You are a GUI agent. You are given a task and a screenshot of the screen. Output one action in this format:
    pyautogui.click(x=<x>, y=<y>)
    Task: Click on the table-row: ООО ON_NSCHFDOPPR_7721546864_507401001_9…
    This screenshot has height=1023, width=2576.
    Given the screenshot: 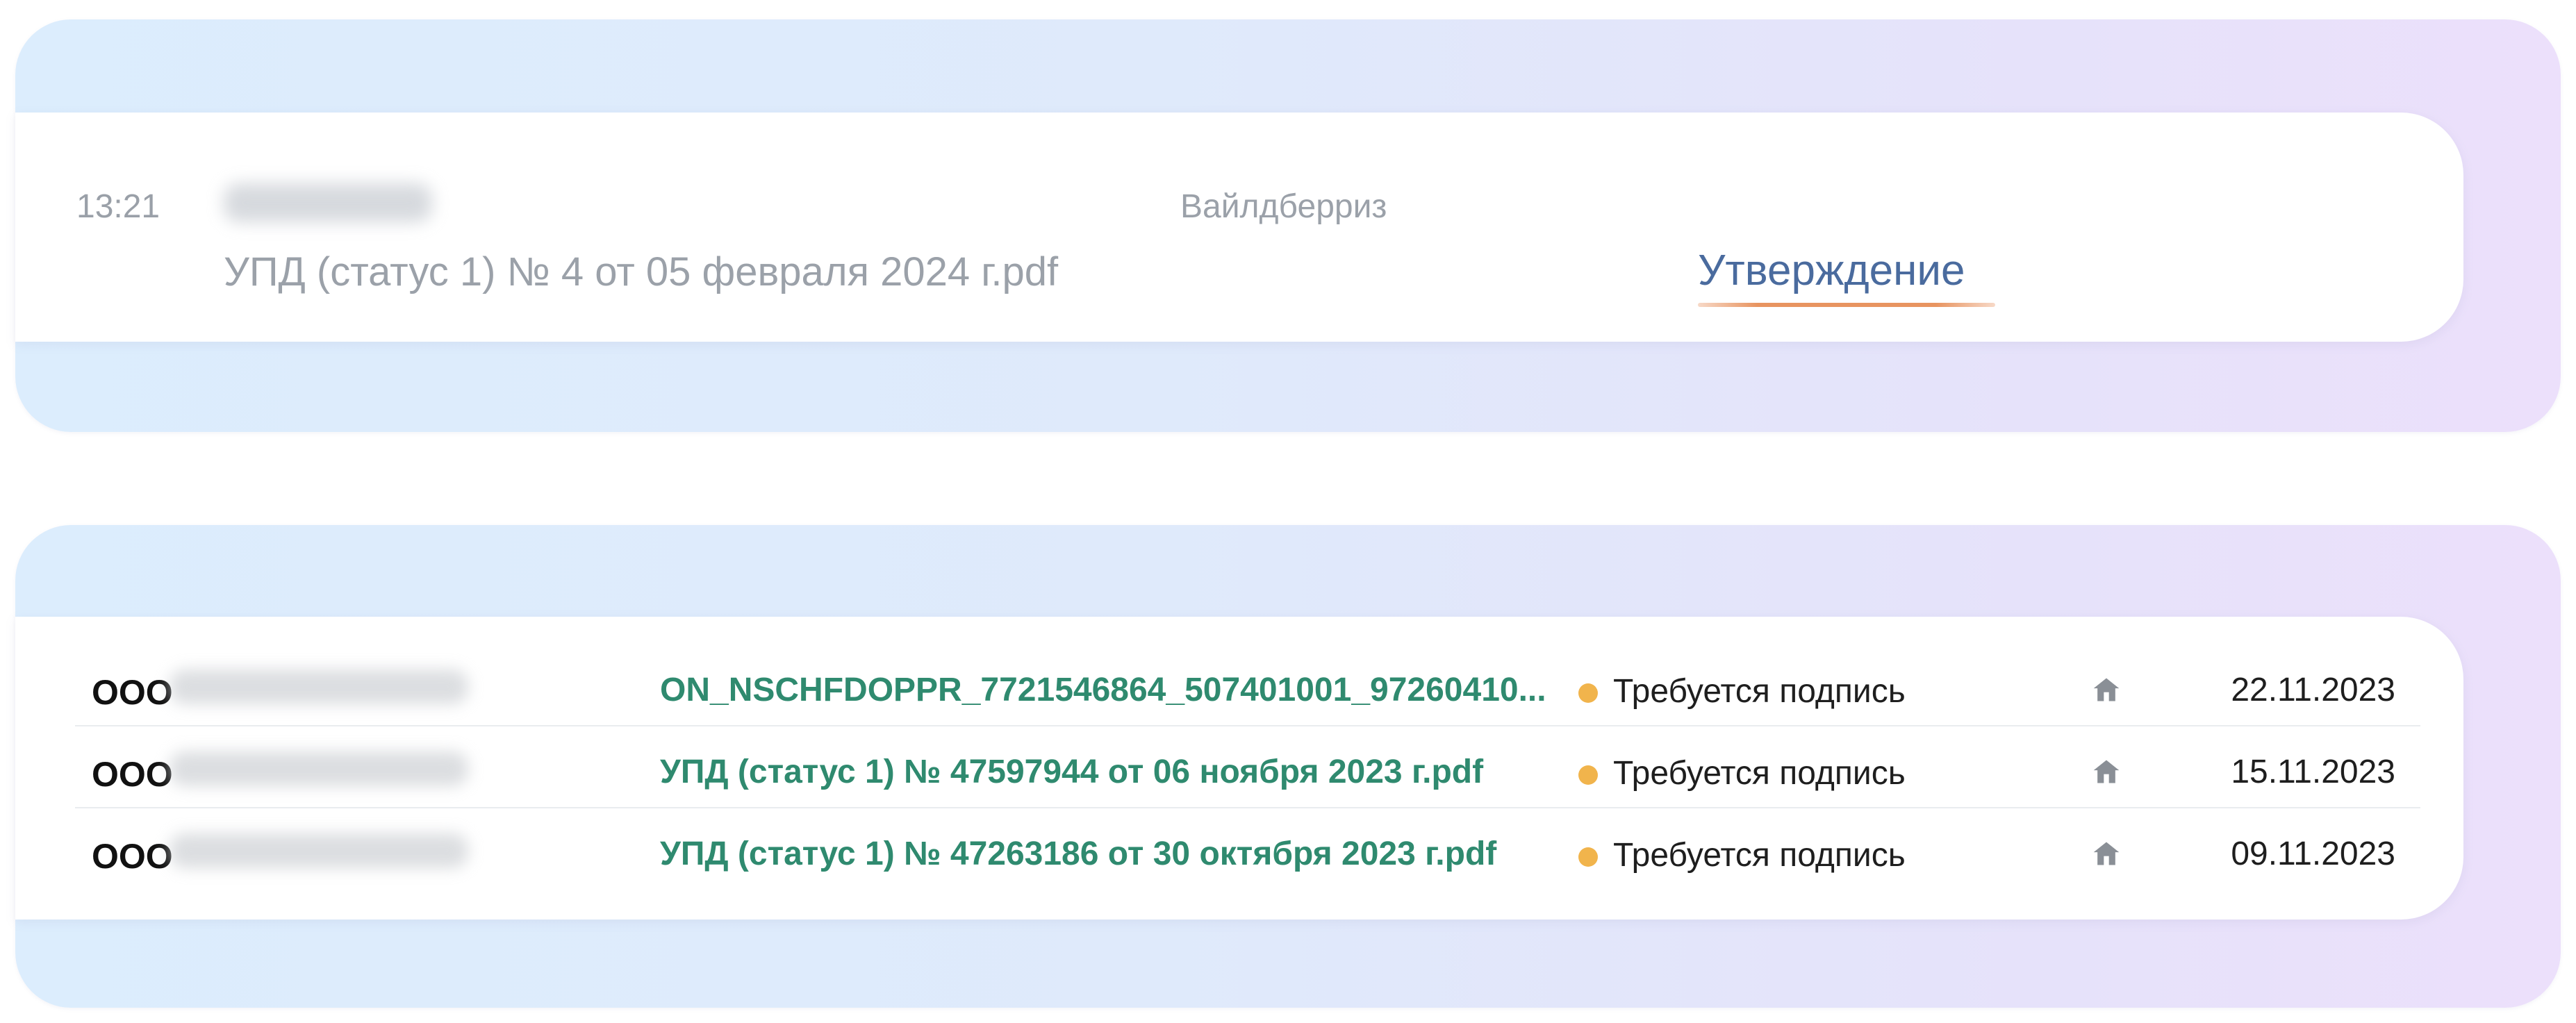 What is the action you would take?
    pyautogui.click(x=1247, y=685)
    